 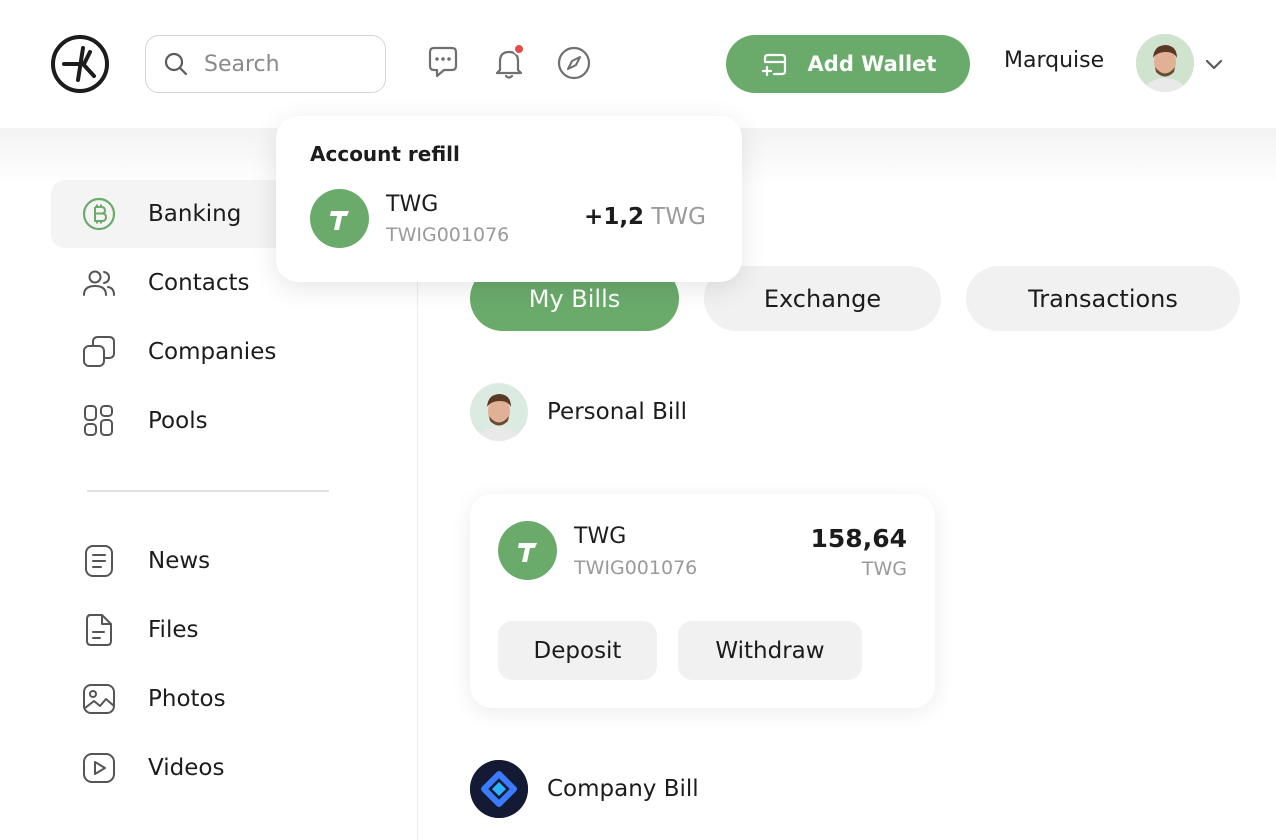 I want to click on sidebar-item-label: Files, so click(x=173, y=630).